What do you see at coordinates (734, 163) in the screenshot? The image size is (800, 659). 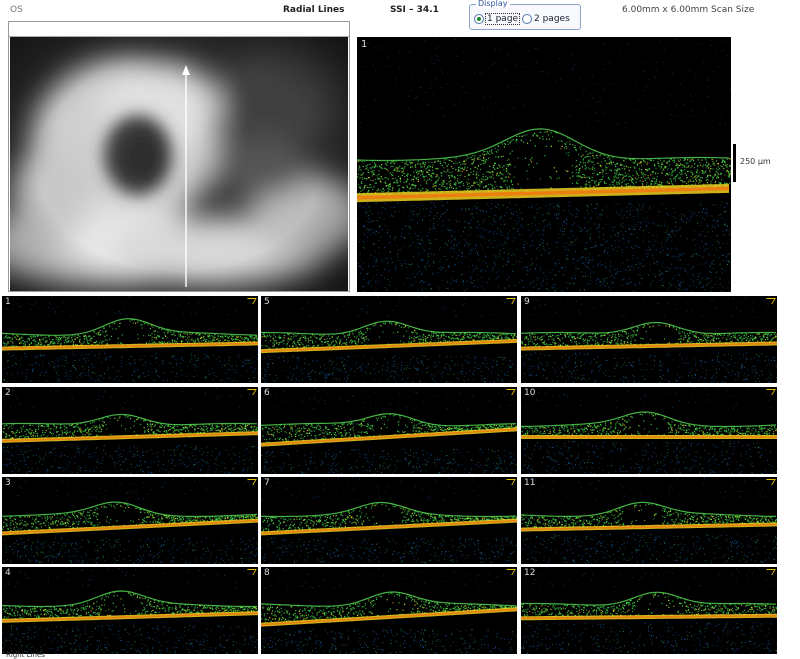 I see `scale-bar` at bounding box center [734, 163].